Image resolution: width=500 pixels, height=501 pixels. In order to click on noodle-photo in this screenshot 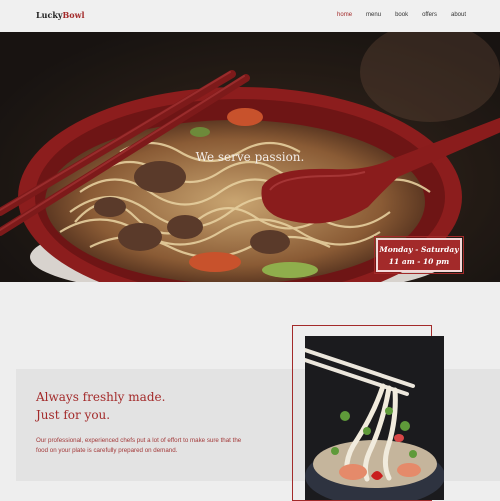, I will do `click(374, 418)`.